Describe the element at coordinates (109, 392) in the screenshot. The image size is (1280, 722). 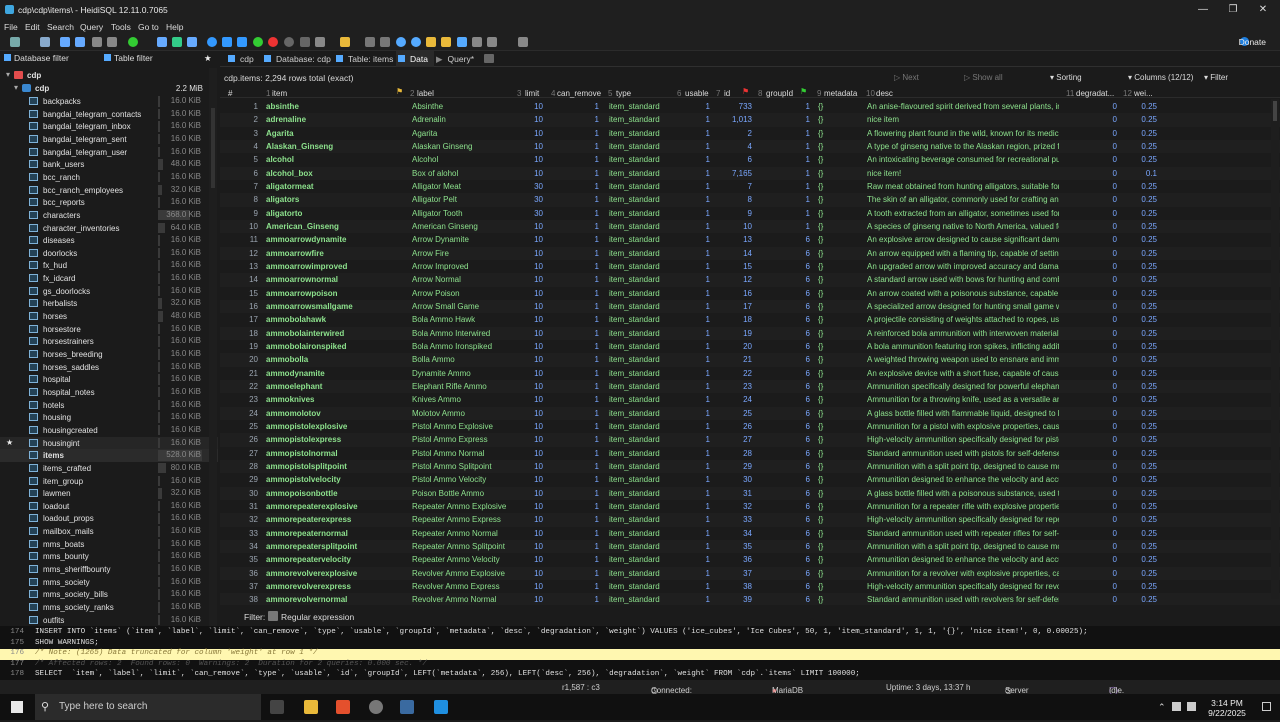
I see `tree-table-hospital-notes: hospital_notes 16.0 KiB` at that location.